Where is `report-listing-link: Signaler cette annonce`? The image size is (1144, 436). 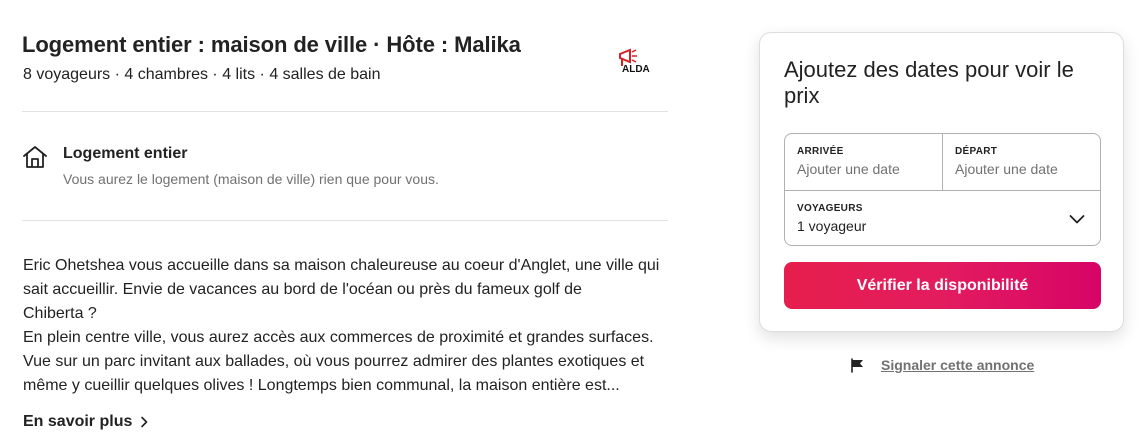 report-listing-link: Signaler cette annonce is located at coordinates (942, 365).